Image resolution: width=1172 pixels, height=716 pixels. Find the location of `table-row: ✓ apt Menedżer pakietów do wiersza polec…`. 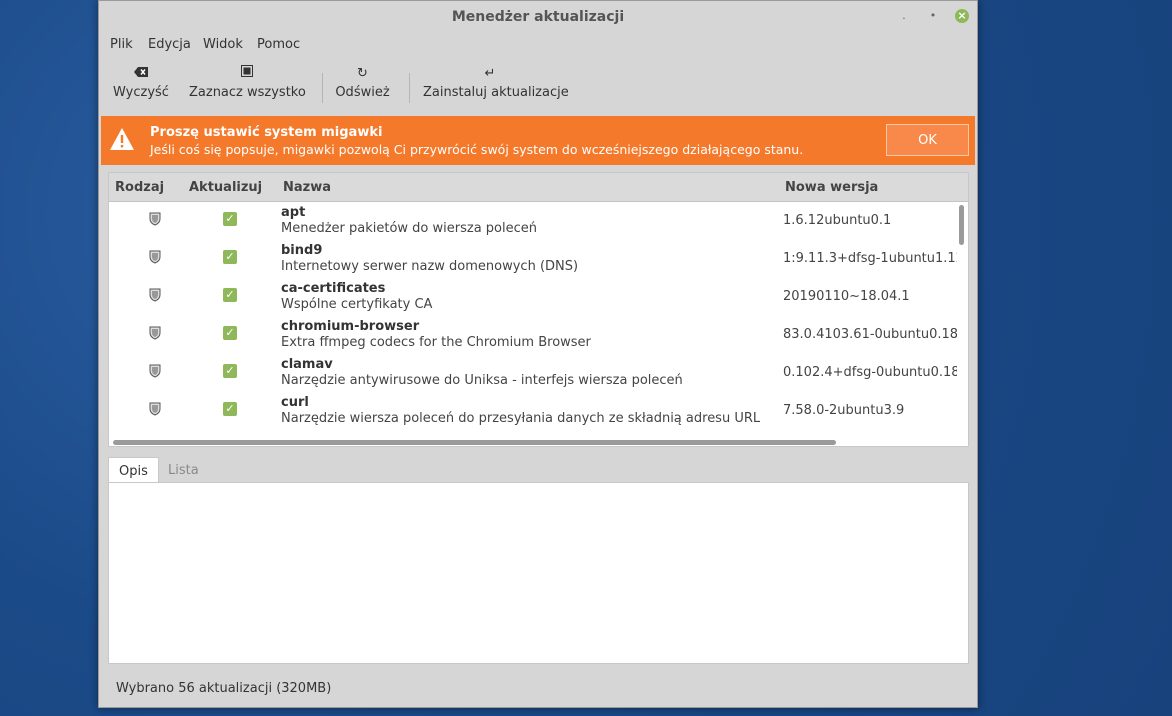

table-row: ✓ apt Menedżer pakietów do wiersza polec… is located at coordinates (533, 220).